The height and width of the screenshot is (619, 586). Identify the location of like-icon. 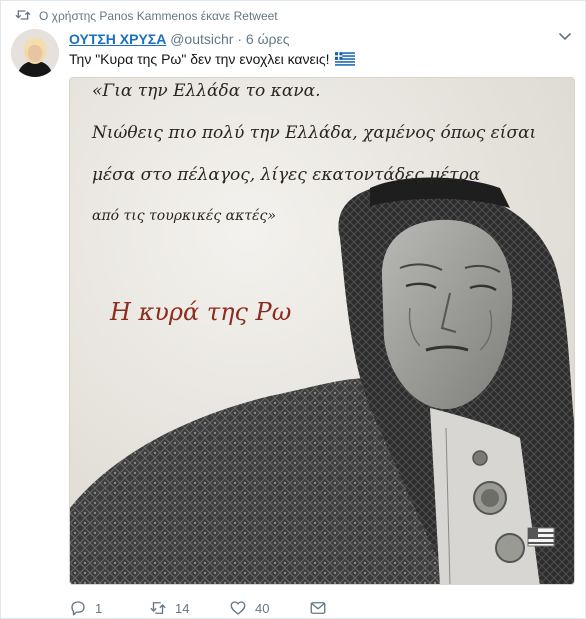
(238, 608).